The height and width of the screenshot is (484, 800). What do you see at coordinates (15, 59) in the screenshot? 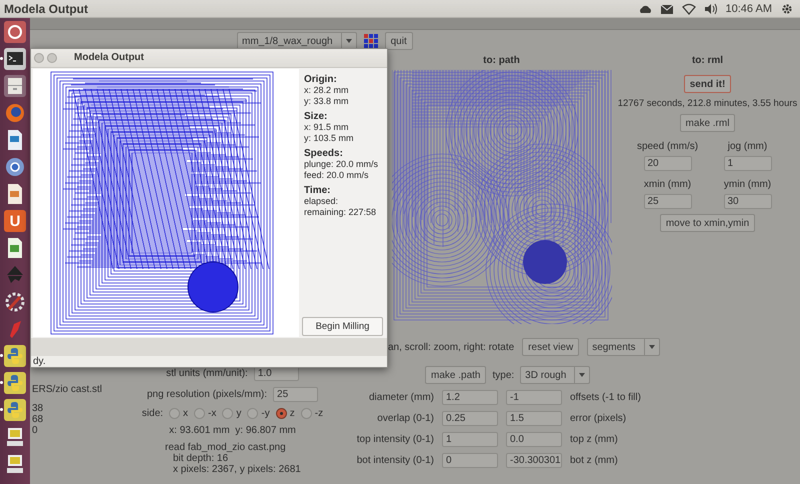
I see `terminal-icon` at bounding box center [15, 59].